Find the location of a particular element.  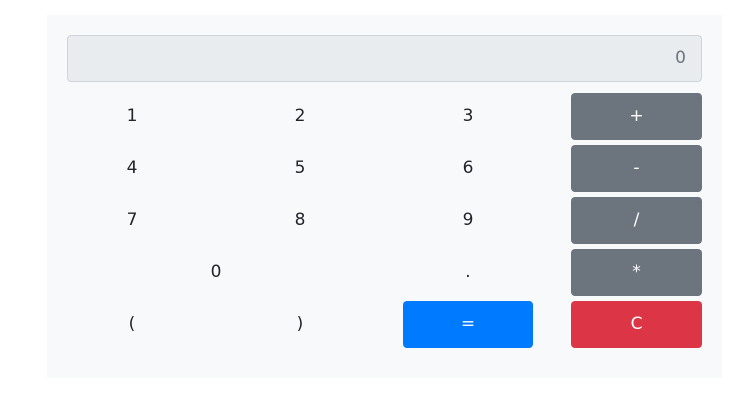

key-0: 0 is located at coordinates (216, 272).